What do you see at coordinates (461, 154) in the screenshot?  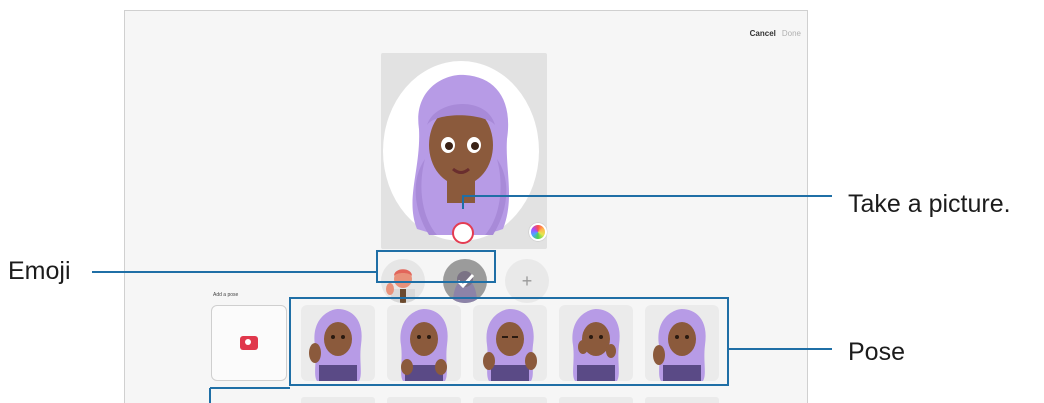 I see `avatar-preview` at bounding box center [461, 154].